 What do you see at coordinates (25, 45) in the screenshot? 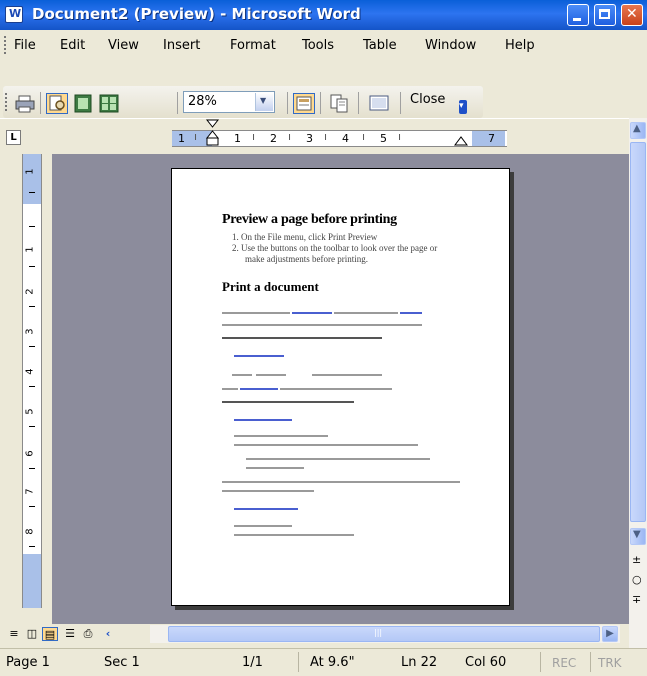
I see `menu-file: File` at bounding box center [25, 45].